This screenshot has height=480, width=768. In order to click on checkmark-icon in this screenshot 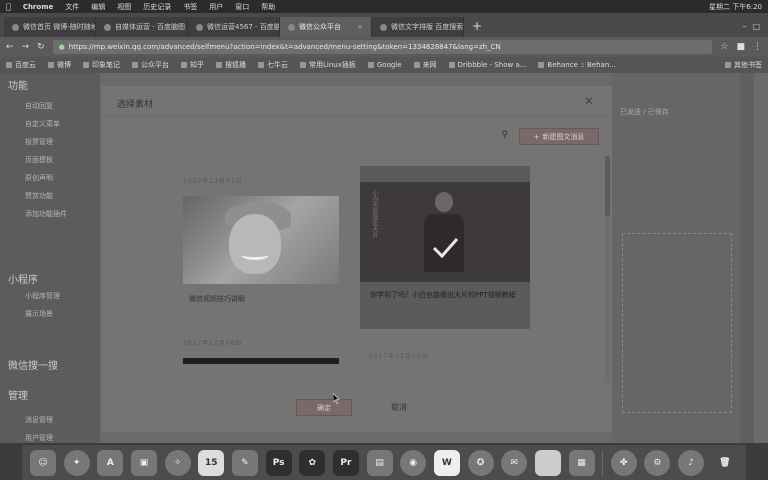, I will do `click(445, 248)`.